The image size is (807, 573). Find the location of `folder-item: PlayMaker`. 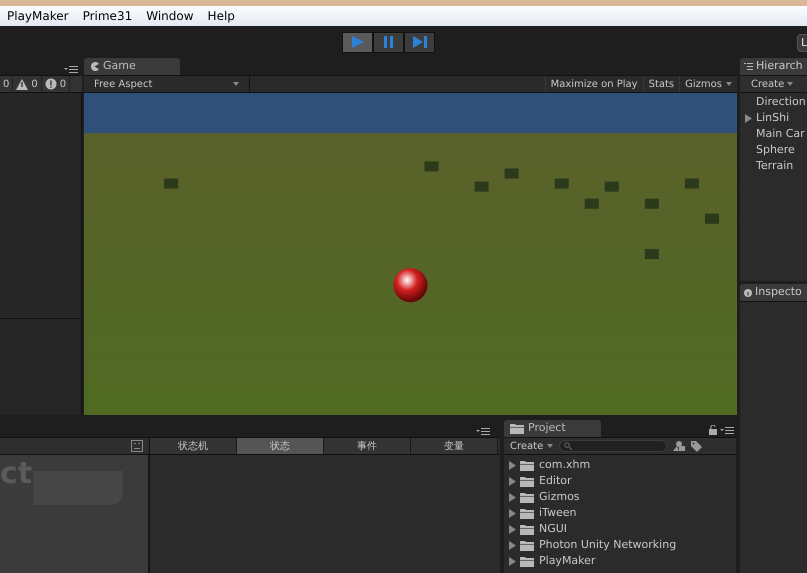

folder-item: PlayMaker is located at coordinates (620, 561).